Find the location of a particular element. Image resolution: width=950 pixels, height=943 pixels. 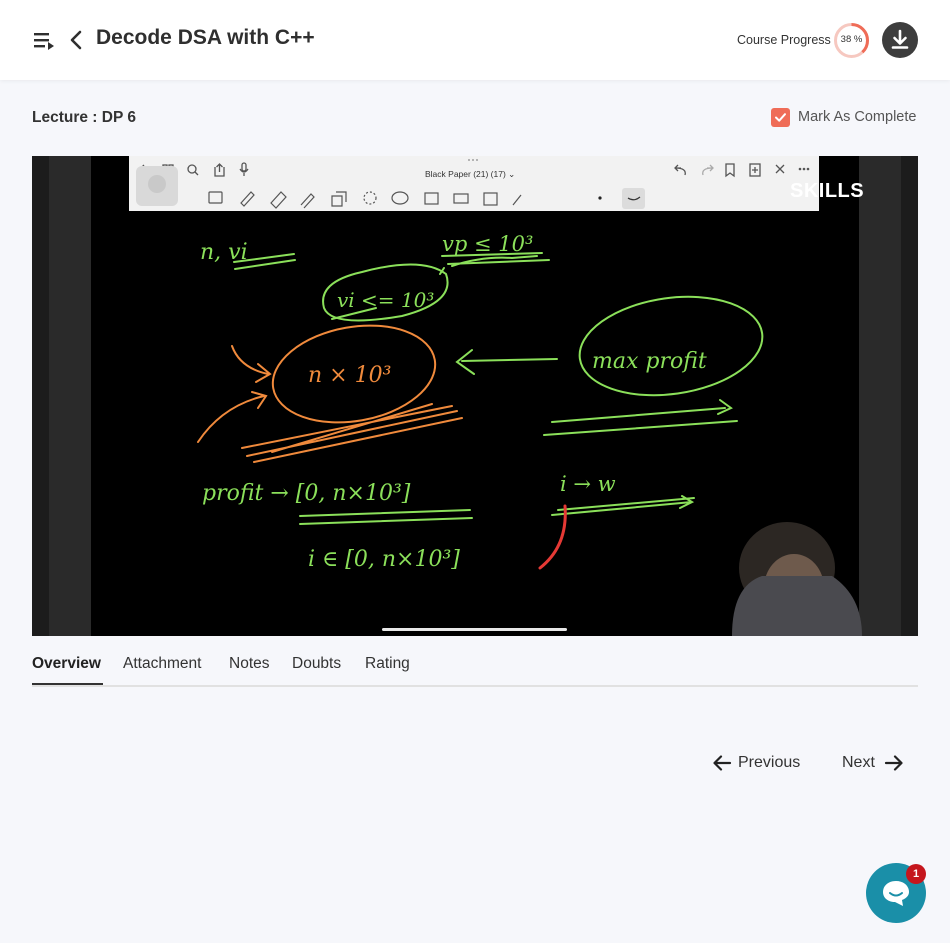

mark-complete-checkbox is located at coordinates (780, 117).